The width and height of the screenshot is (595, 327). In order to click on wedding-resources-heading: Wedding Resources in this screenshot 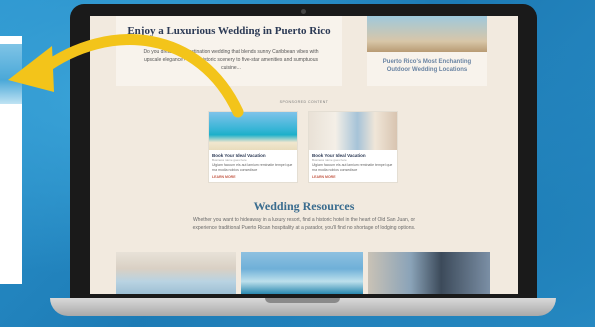, I will do `click(304, 206)`.